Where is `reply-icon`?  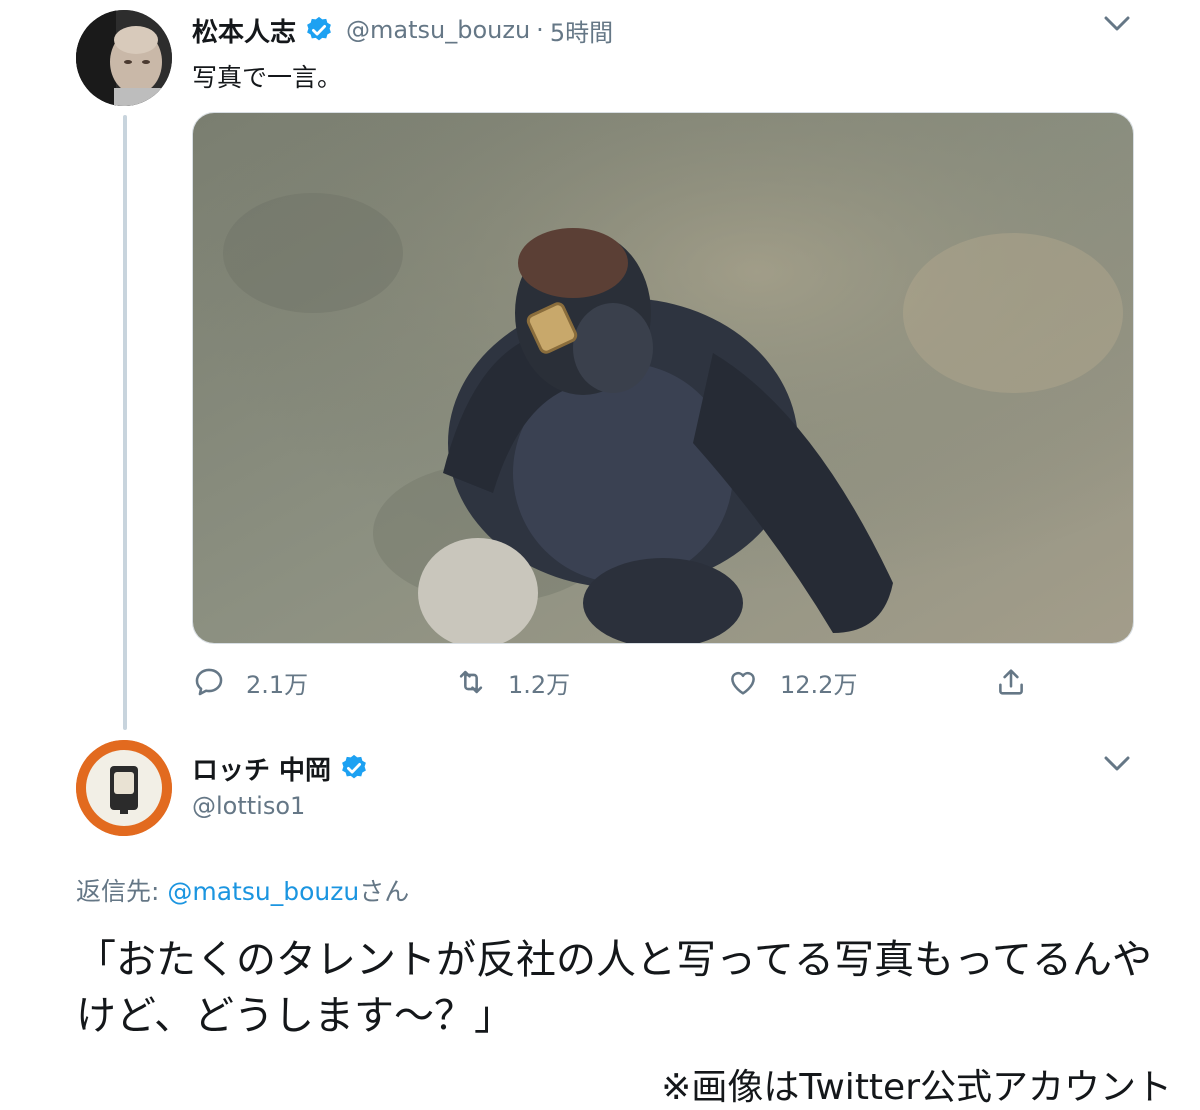
reply-icon is located at coordinates (209, 682).